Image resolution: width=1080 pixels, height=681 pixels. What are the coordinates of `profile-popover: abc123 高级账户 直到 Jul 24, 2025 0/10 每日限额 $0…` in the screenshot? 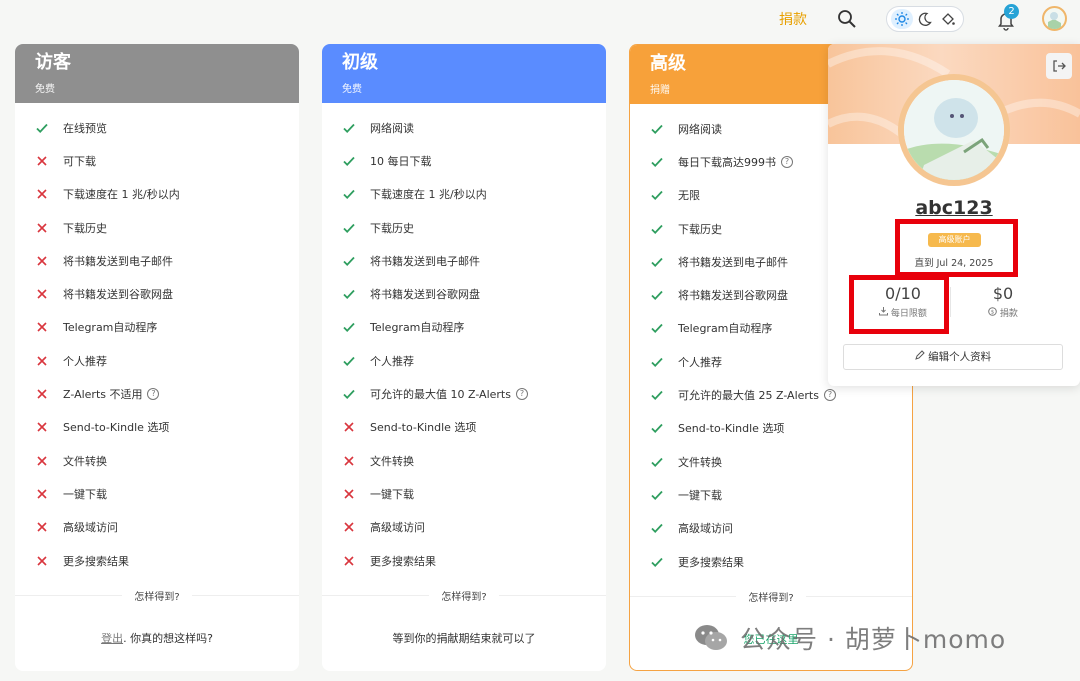 It's located at (954, 215).